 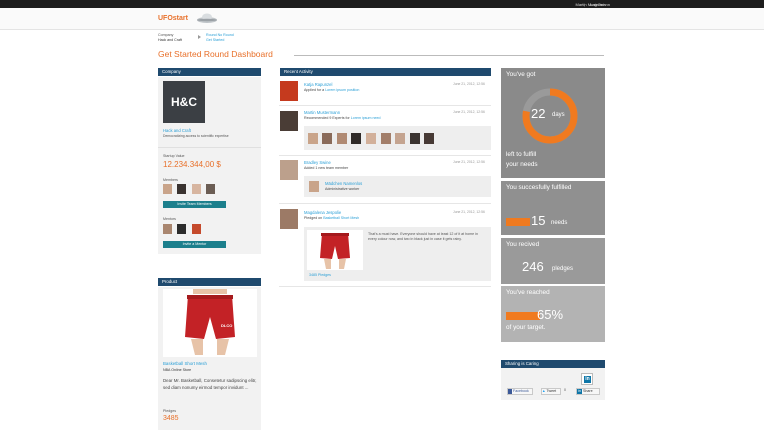 I want to click on target-percent: 65%, so click(x=550, y=314).